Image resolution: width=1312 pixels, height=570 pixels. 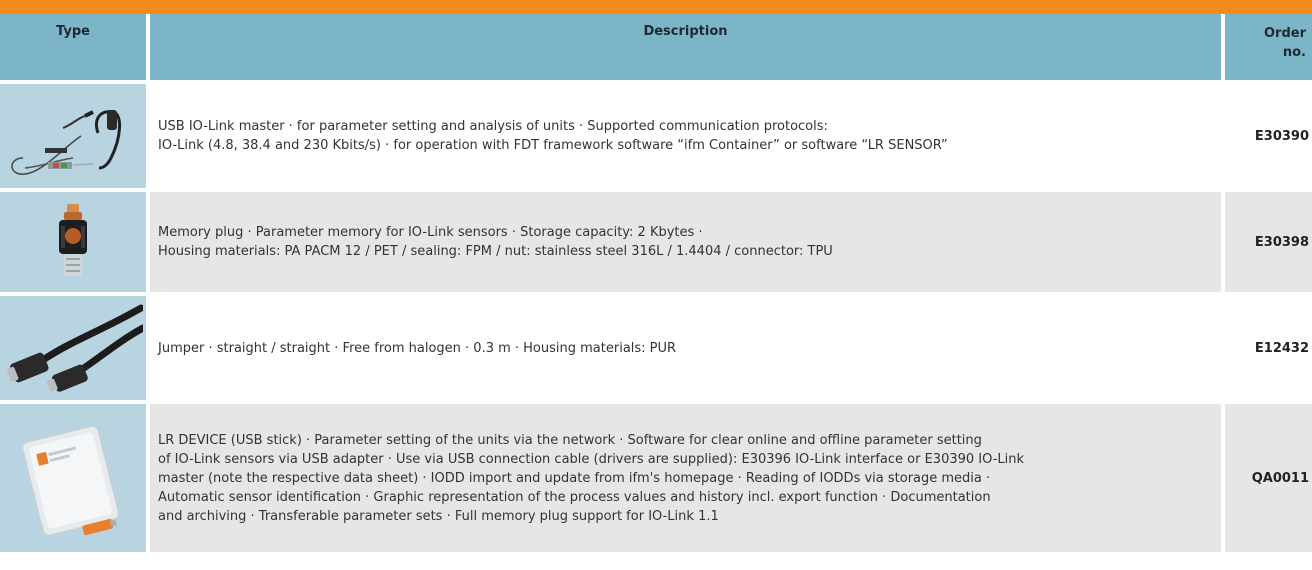 What do you see at coordinates (70, 481) in the screenshot?
I see `lr-device-usb-stick-image` at bounding box center [70, 481].